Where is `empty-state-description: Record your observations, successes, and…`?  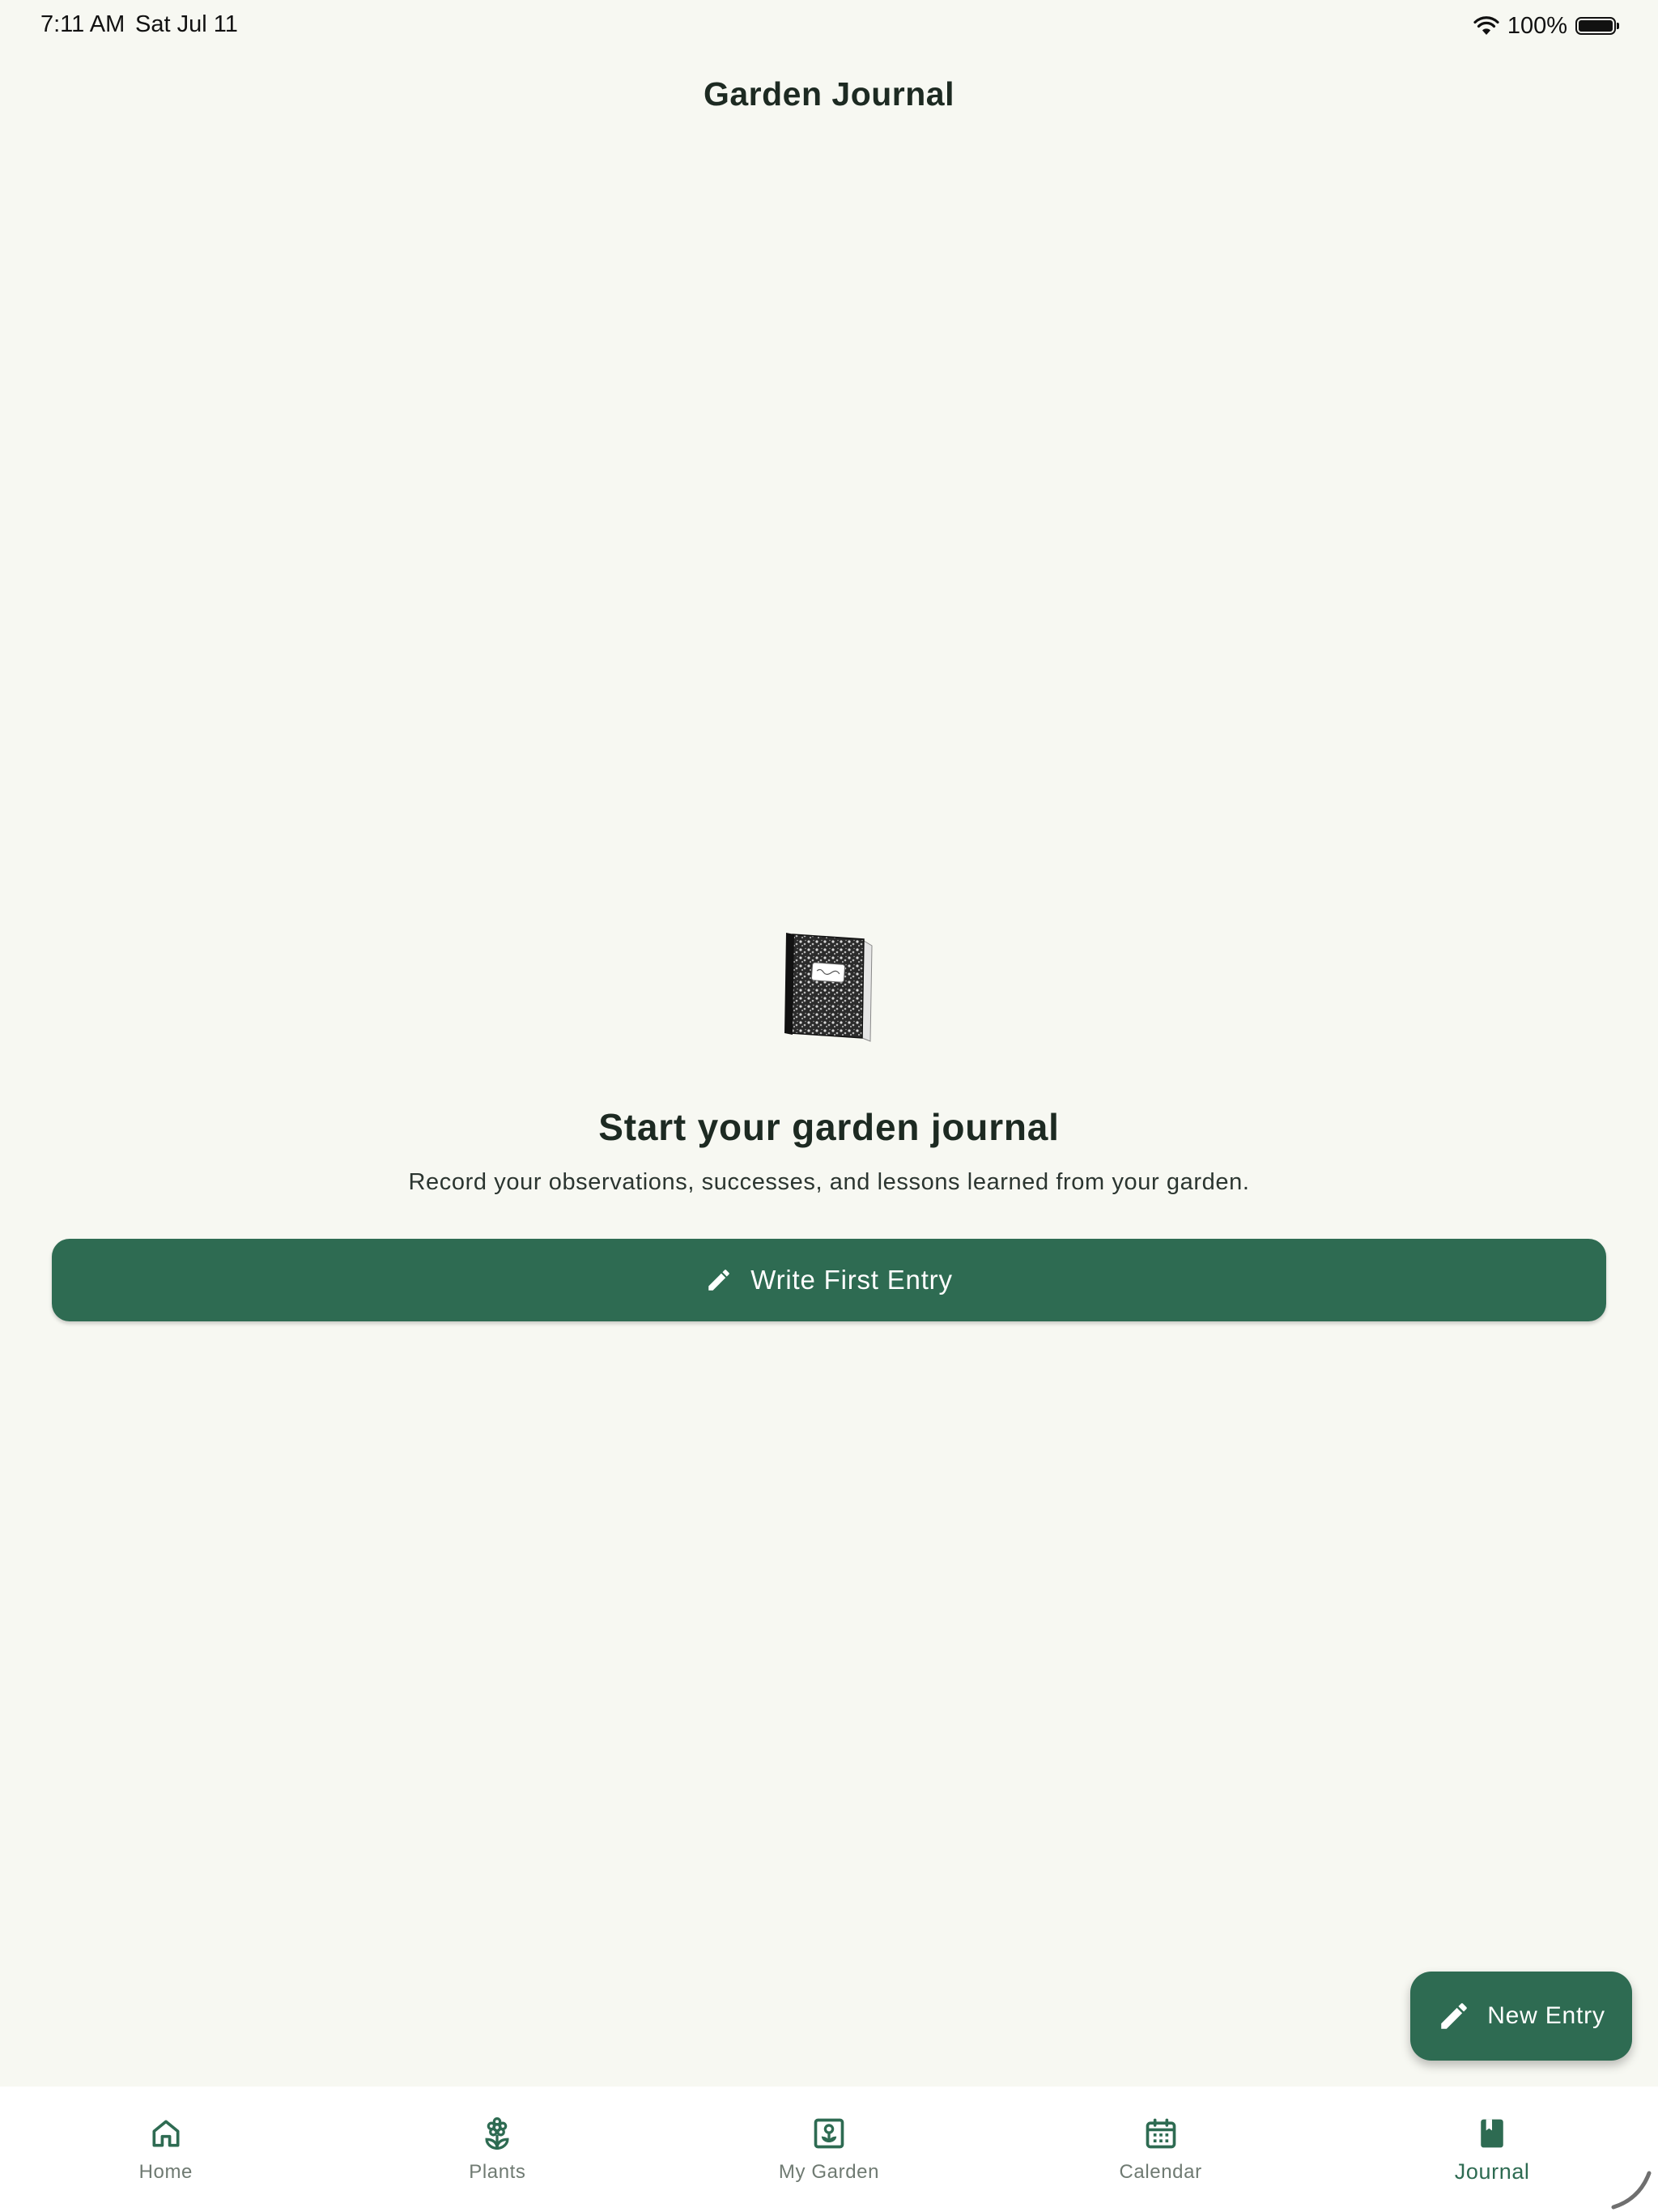
empty-state-description: Record your observations, successes, and… is located at coordinates (829, 1182).